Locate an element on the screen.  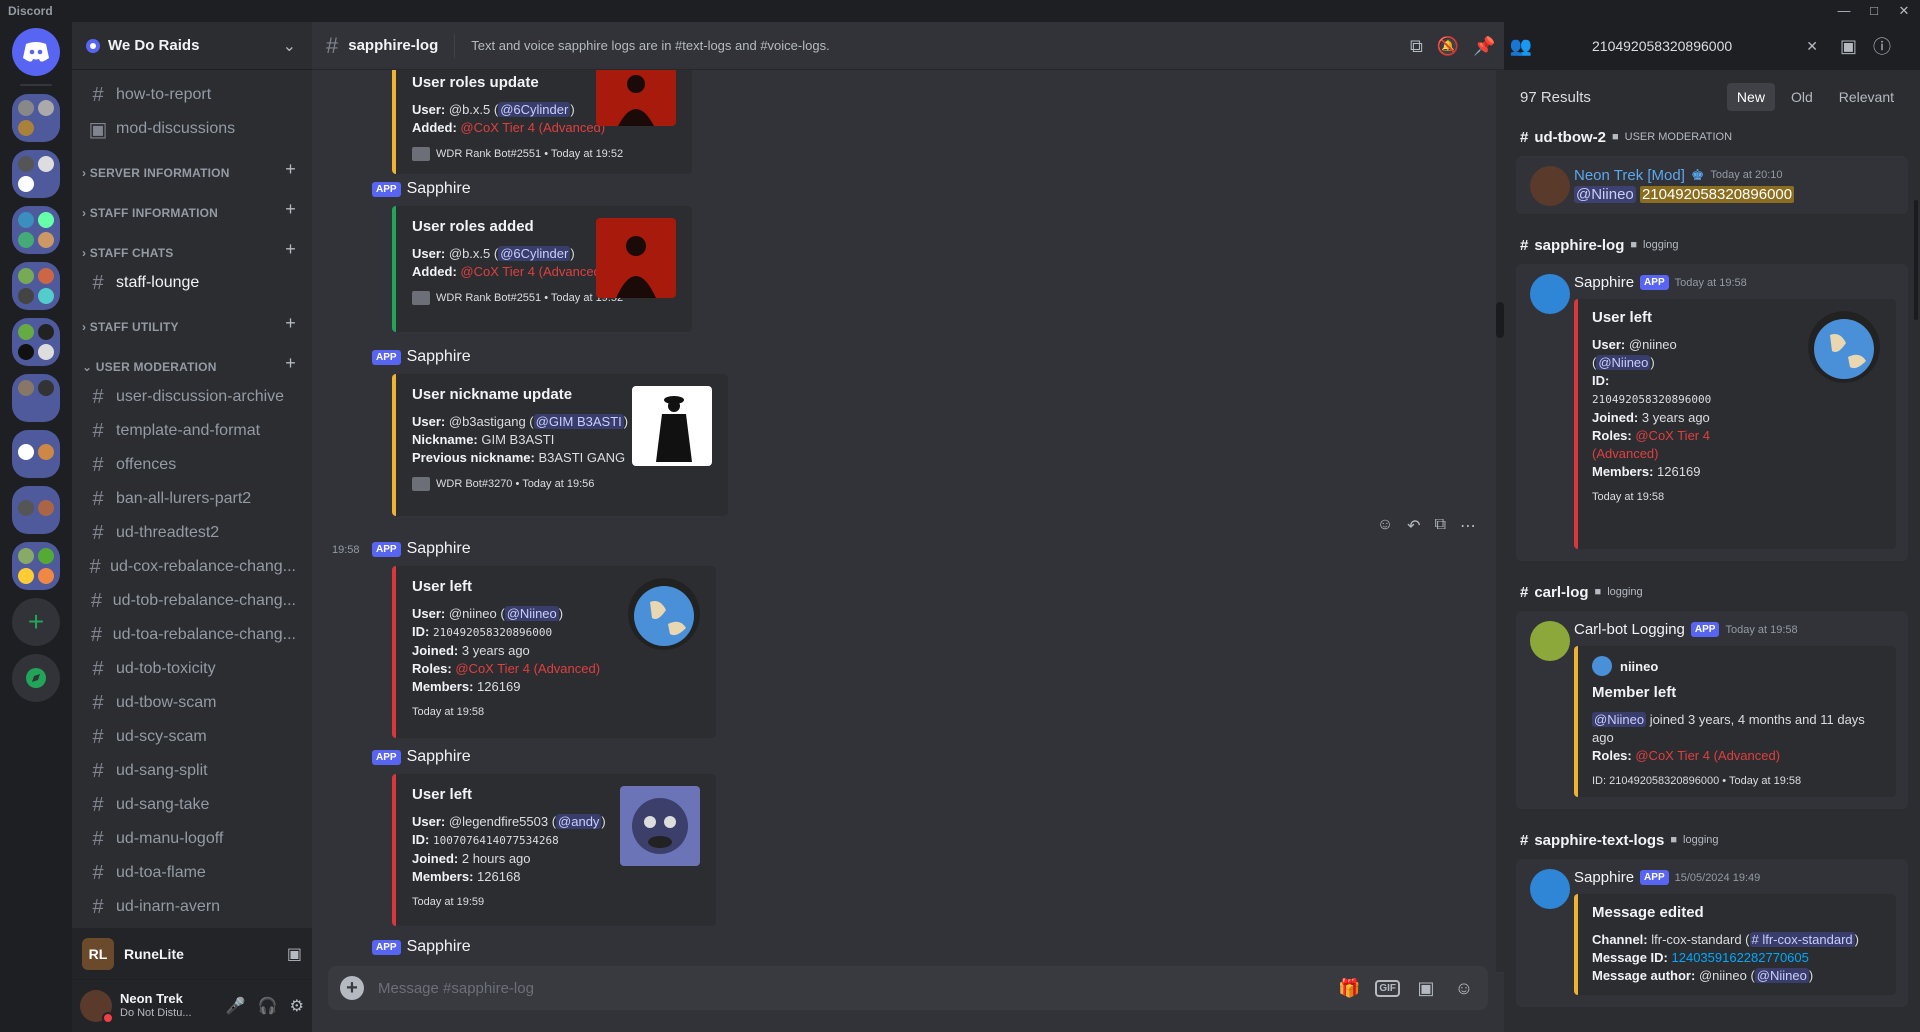
result-channel: # sapphire-log ■ logging is located at coordinates (1712, 245).